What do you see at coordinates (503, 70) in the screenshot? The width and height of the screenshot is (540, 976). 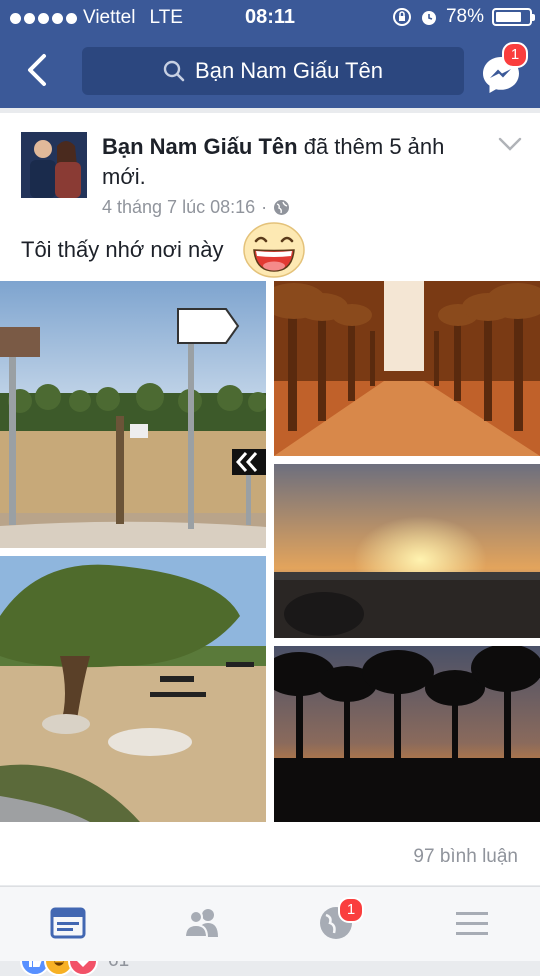 I see `messenger-button: 1` at bounding box center [503, 70].